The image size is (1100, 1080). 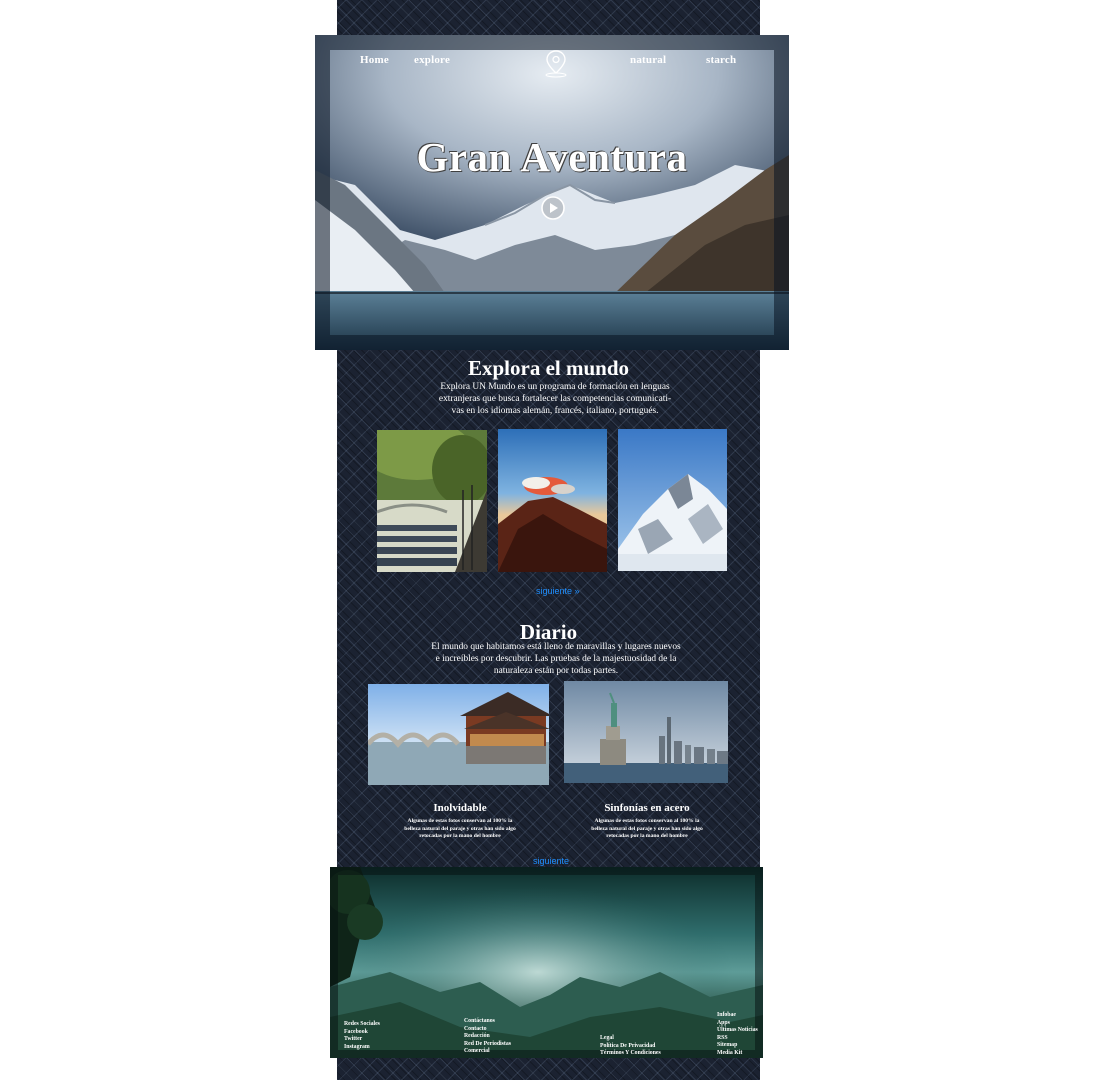 I want to click on misty-valley-illustration, so click(x=546, y=962).